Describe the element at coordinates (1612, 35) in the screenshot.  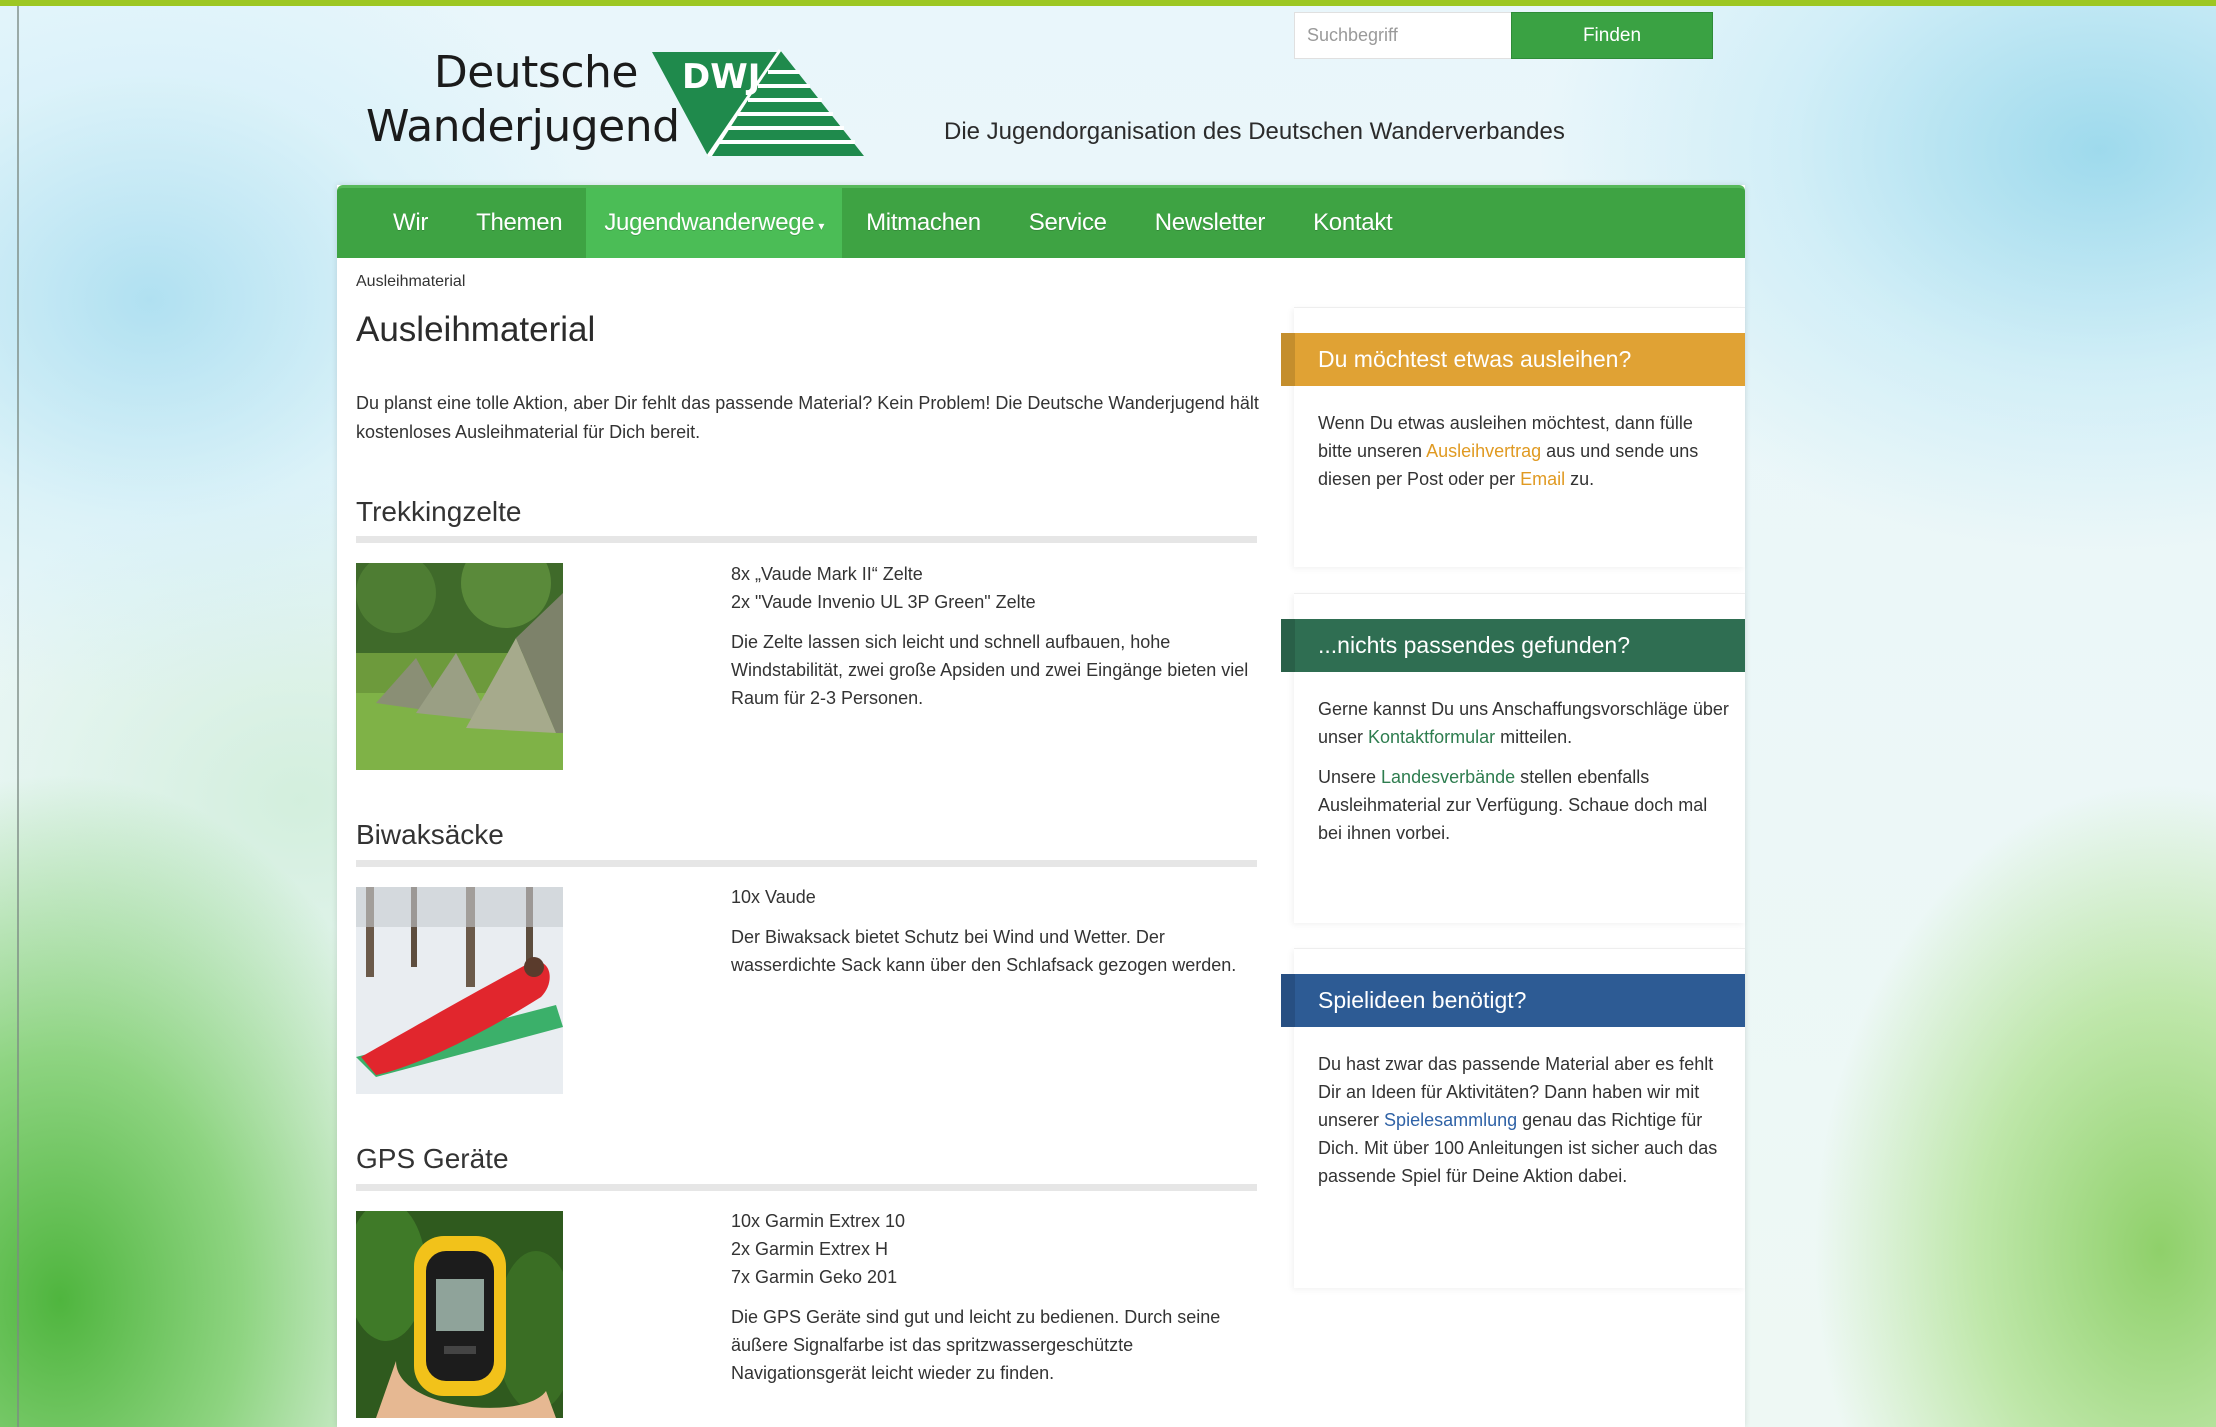
I see `search-button: Finden` at that location.